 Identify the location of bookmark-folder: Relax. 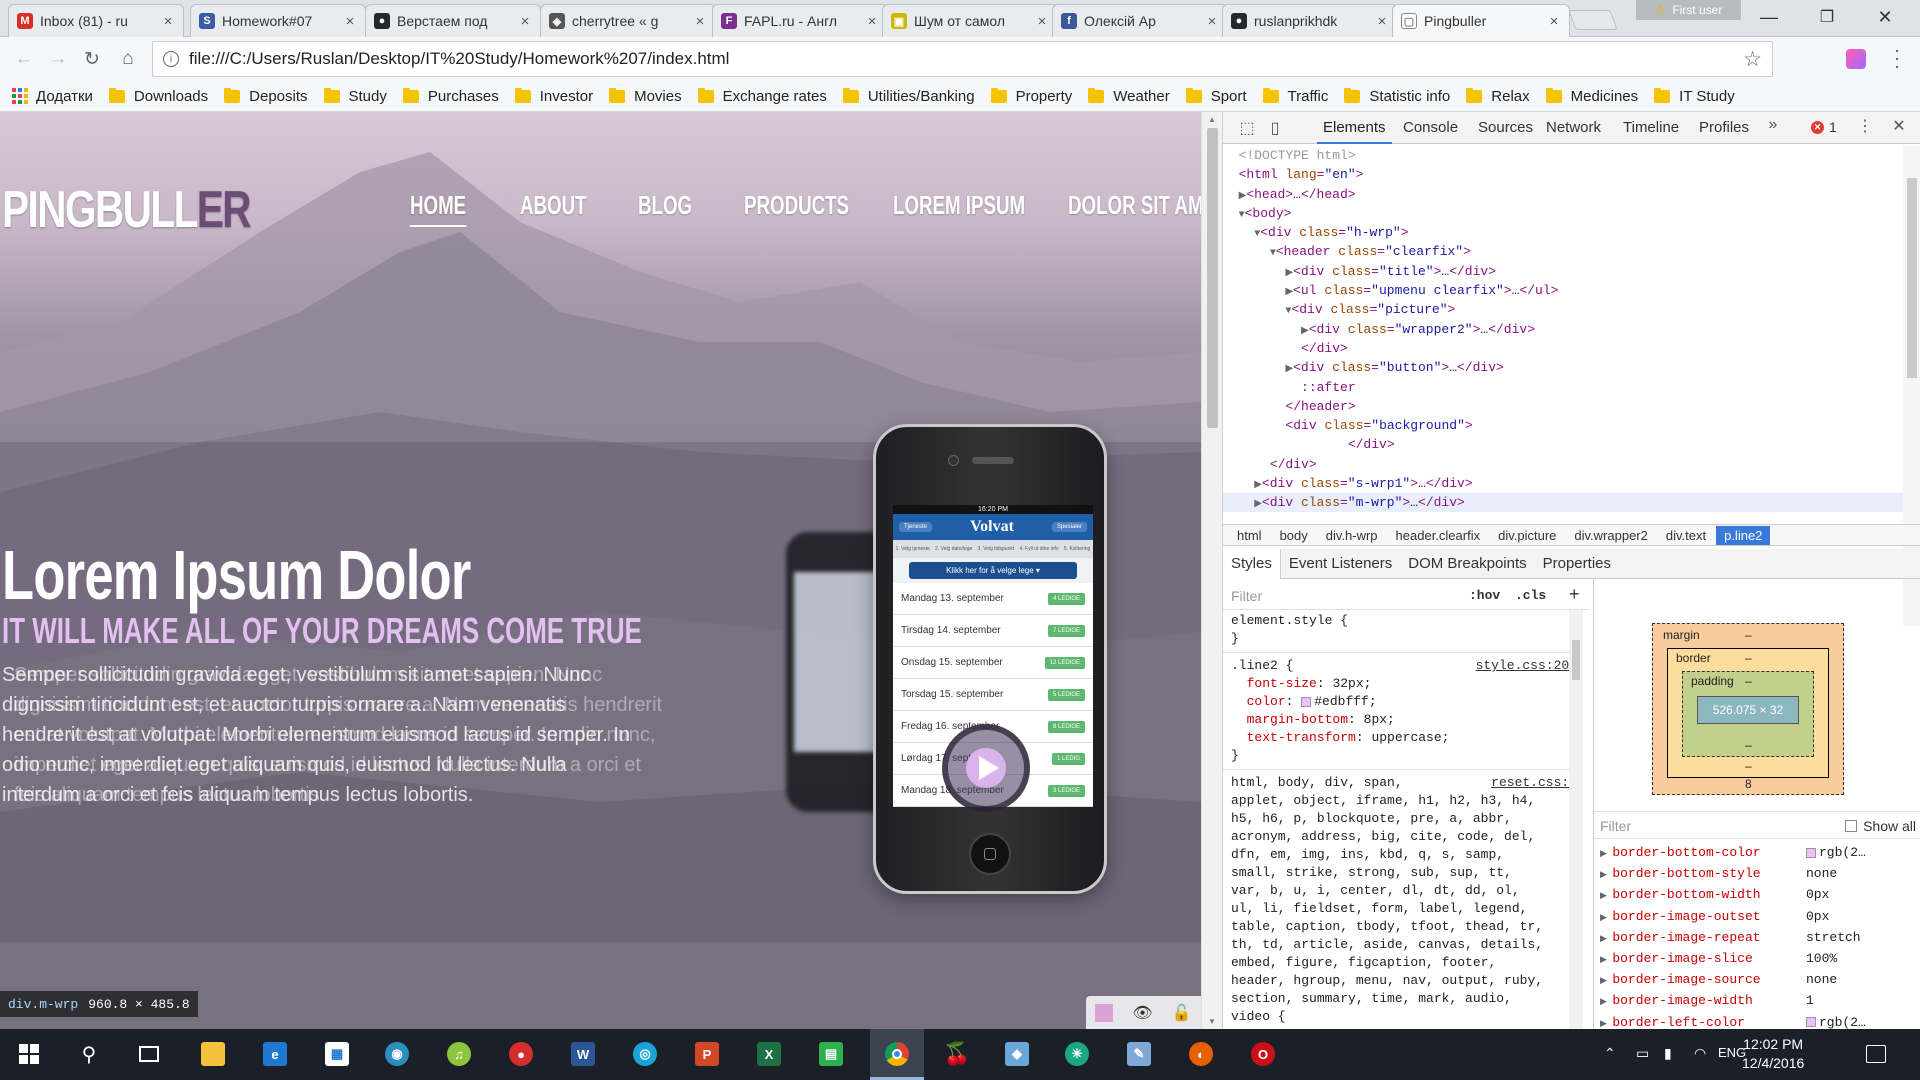
(1498, 96).